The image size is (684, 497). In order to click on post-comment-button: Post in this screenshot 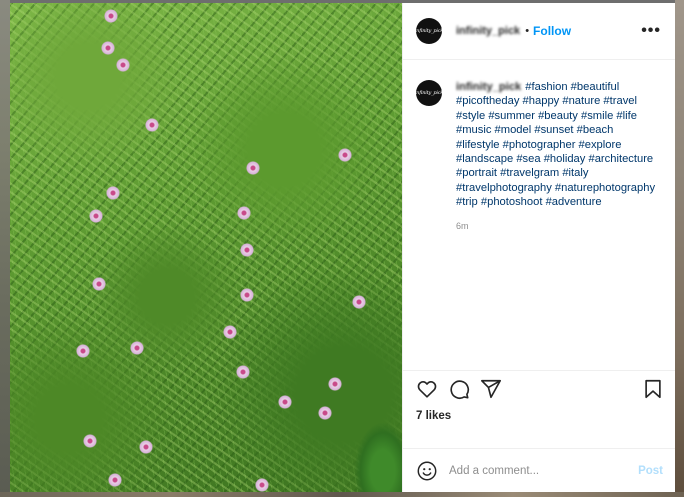, I will do `click(650, 471)`.